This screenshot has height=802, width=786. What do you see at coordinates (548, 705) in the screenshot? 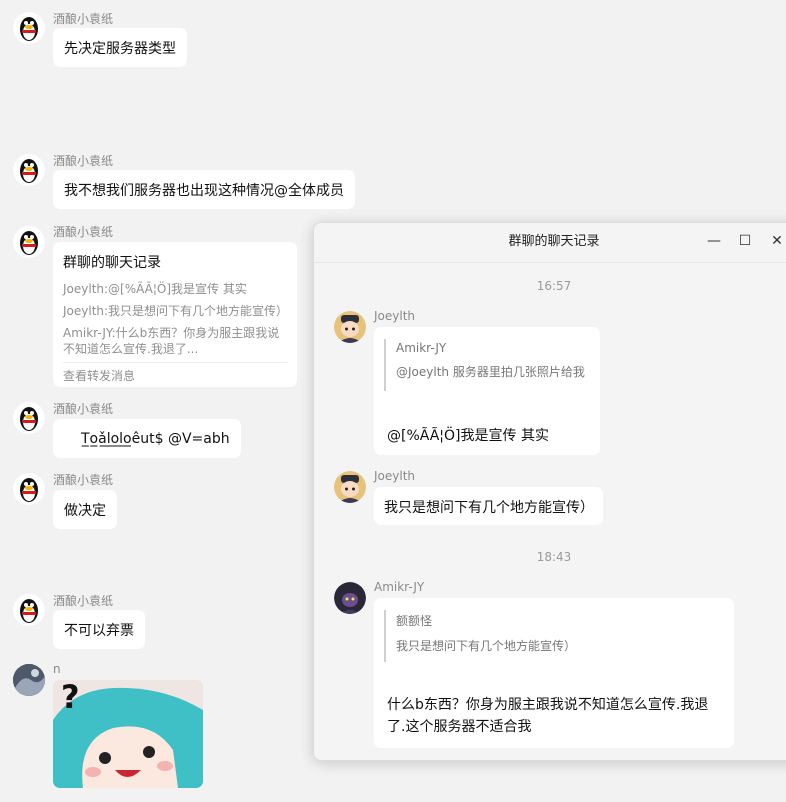
I see `message-text: 什么b东西？你身为服主跟我说不知道怎么宣传.我退` at bounding box center [548, 705].